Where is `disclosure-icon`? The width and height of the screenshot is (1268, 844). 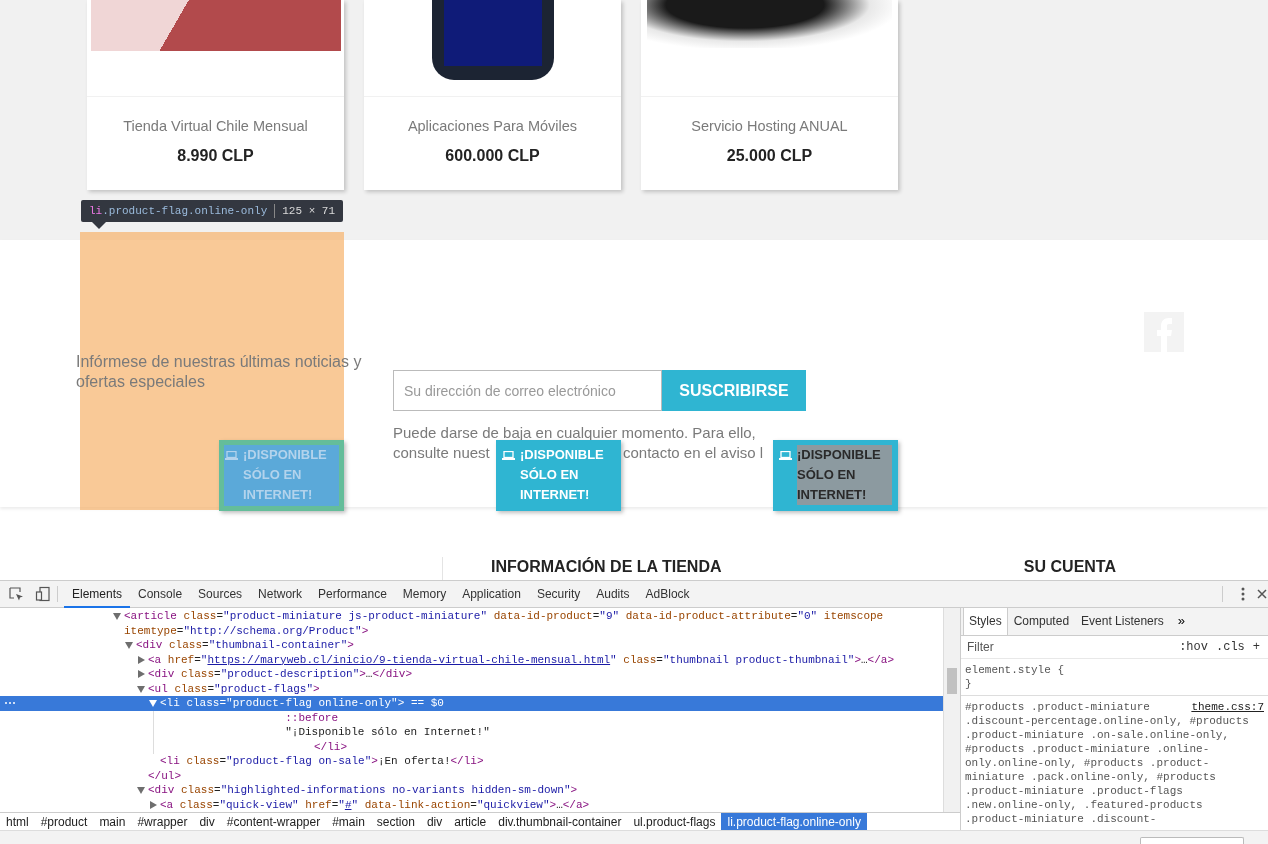 disclosure-icon is located at coordinates (141, 674).